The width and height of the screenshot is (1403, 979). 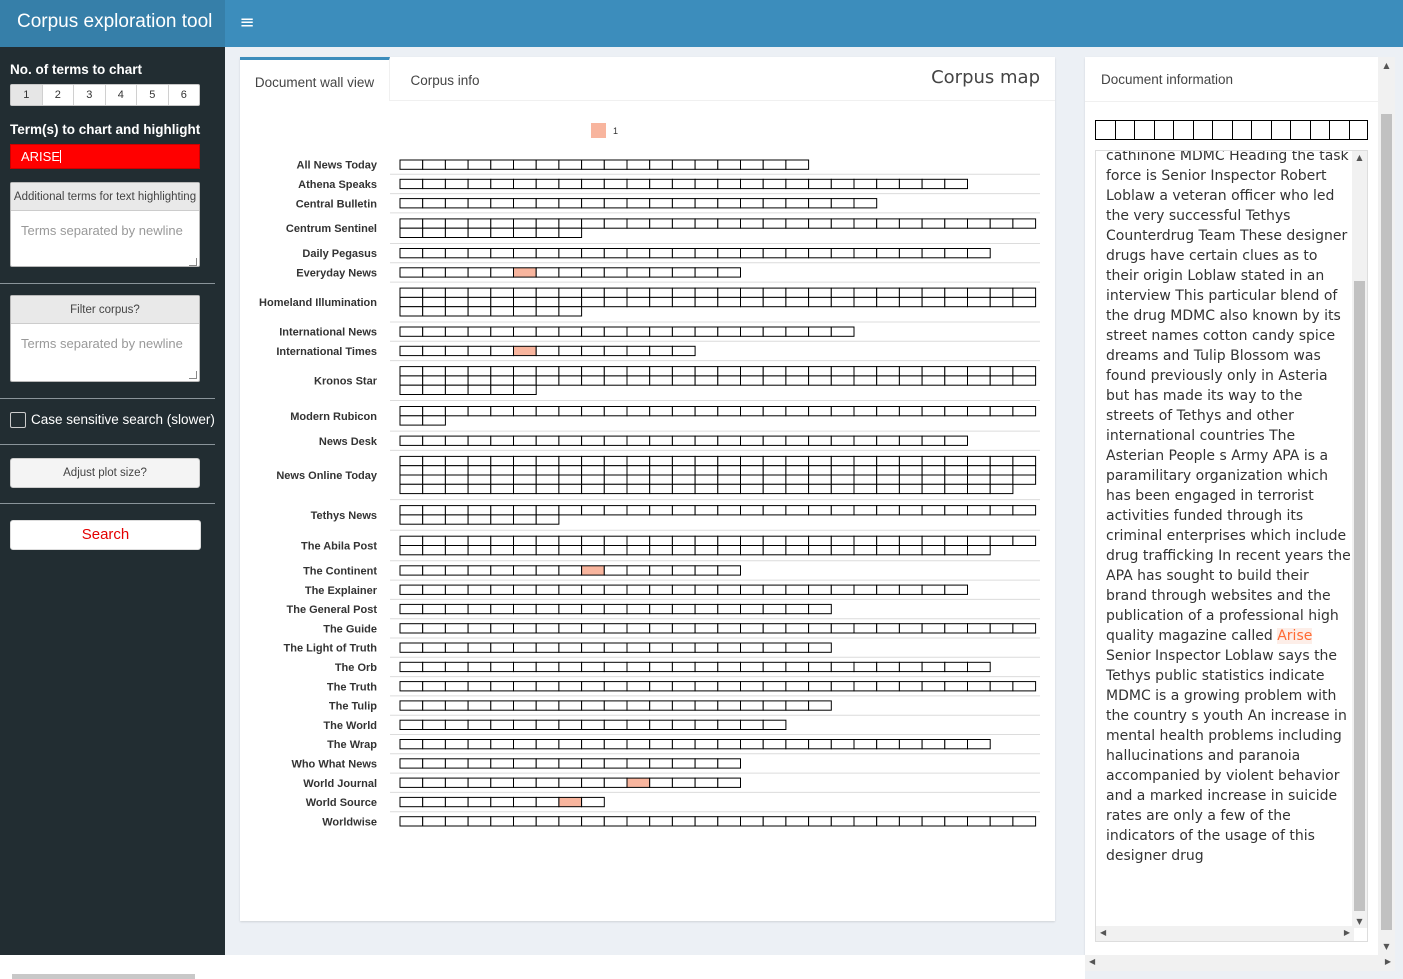 I want to click on app-title: Corpus exploration tool, so click(x=112, y=23).